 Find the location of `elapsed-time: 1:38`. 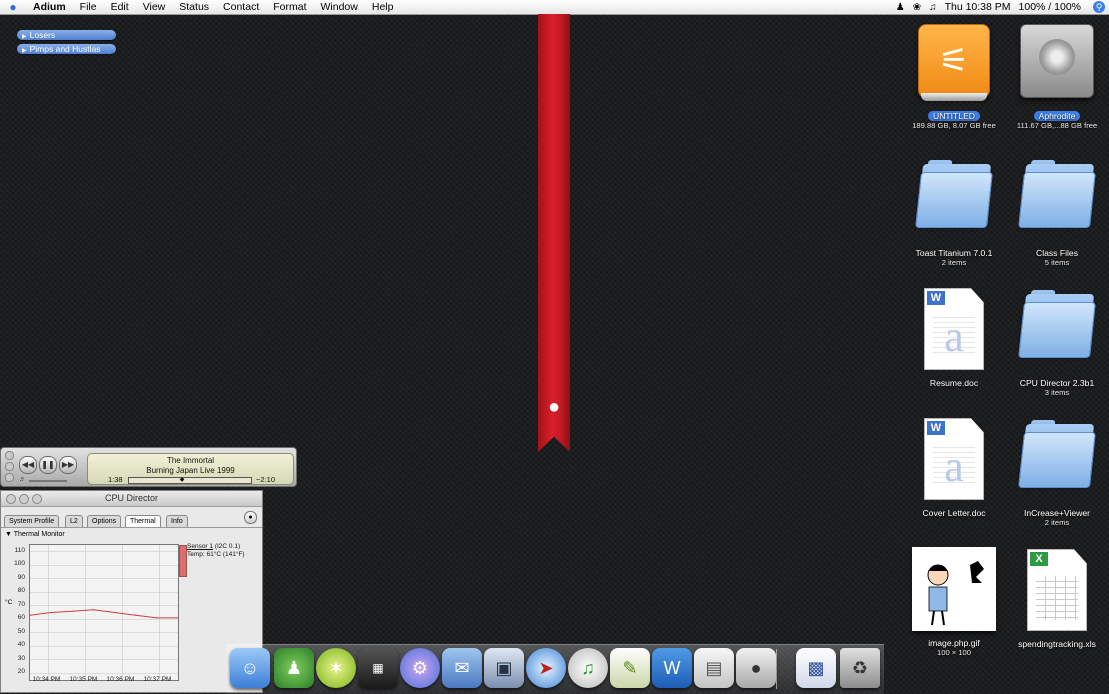

elapsed-time: 1:38 is located at coordinates (115, 479).